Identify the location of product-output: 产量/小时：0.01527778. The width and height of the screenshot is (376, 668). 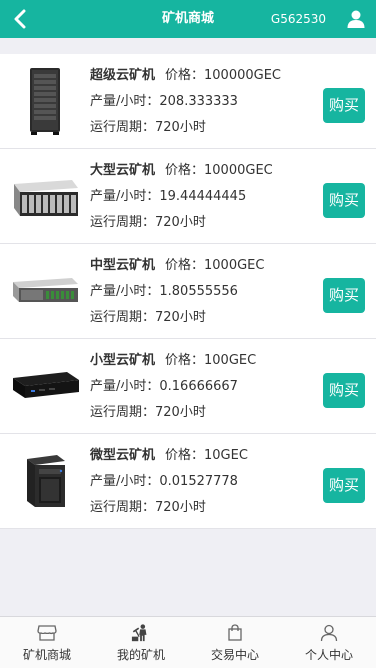
(164, 481).